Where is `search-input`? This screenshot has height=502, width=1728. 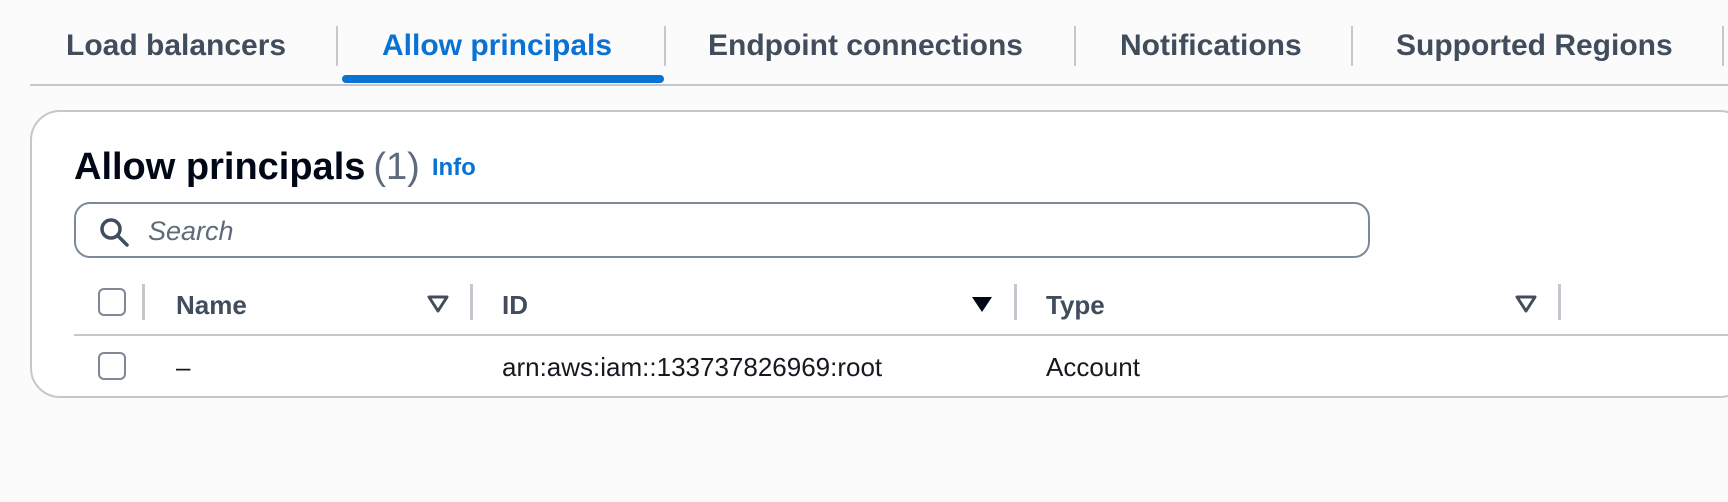 search-input is located at coordinates (748, 231).